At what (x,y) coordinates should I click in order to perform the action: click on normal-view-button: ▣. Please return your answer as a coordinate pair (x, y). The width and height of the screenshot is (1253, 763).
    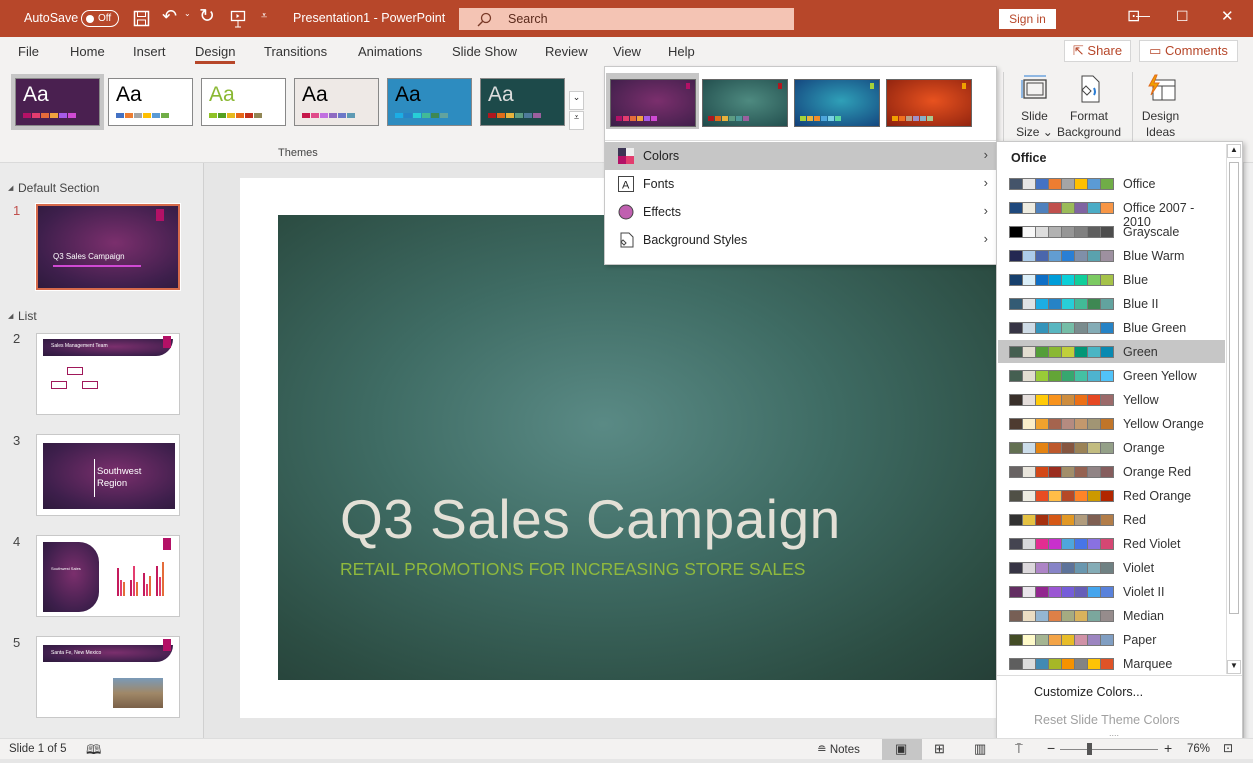
    Looking at the image, I should click on (902, 749).